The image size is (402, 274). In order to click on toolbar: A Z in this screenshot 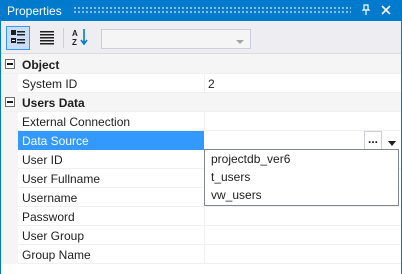, I will do `click(201, 37)`.